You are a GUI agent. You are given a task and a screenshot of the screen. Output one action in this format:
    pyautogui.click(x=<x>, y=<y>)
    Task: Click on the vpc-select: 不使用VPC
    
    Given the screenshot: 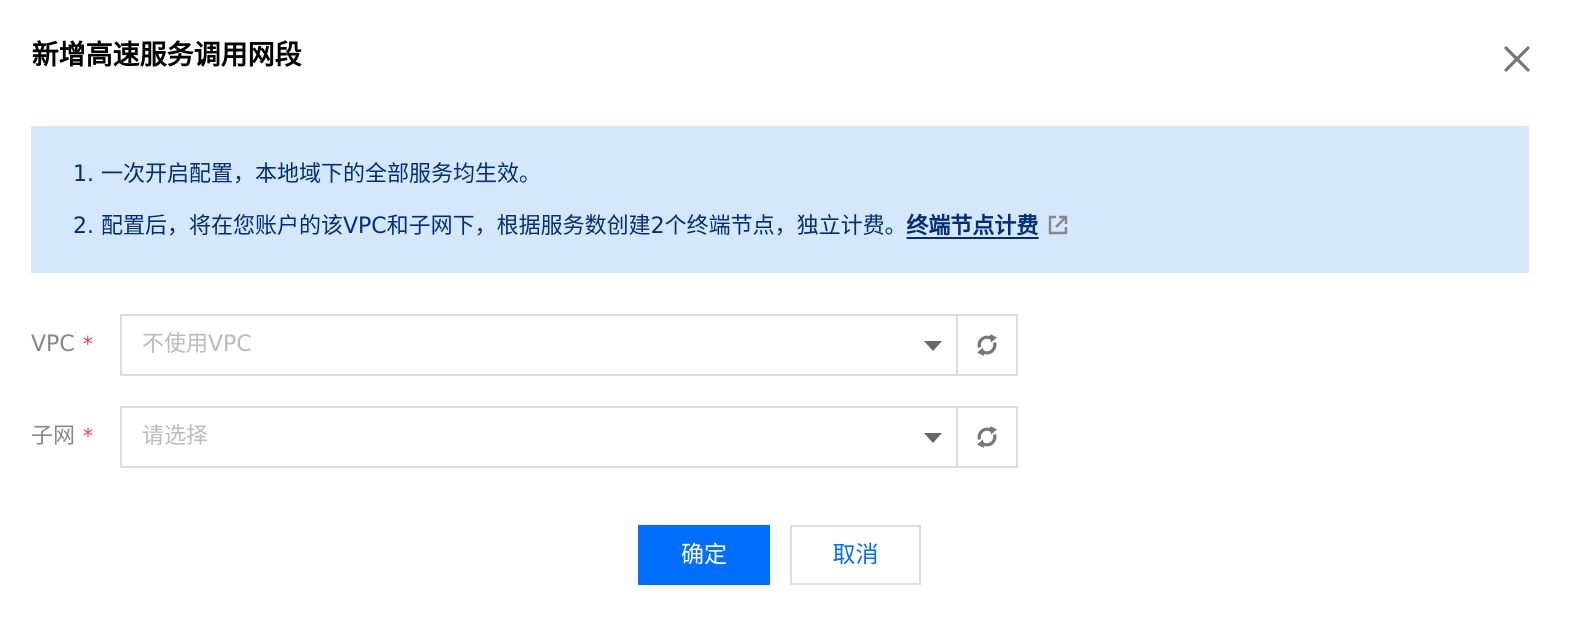 What is the action you would take?
    pyautogui.click(x=540, y=345)
    